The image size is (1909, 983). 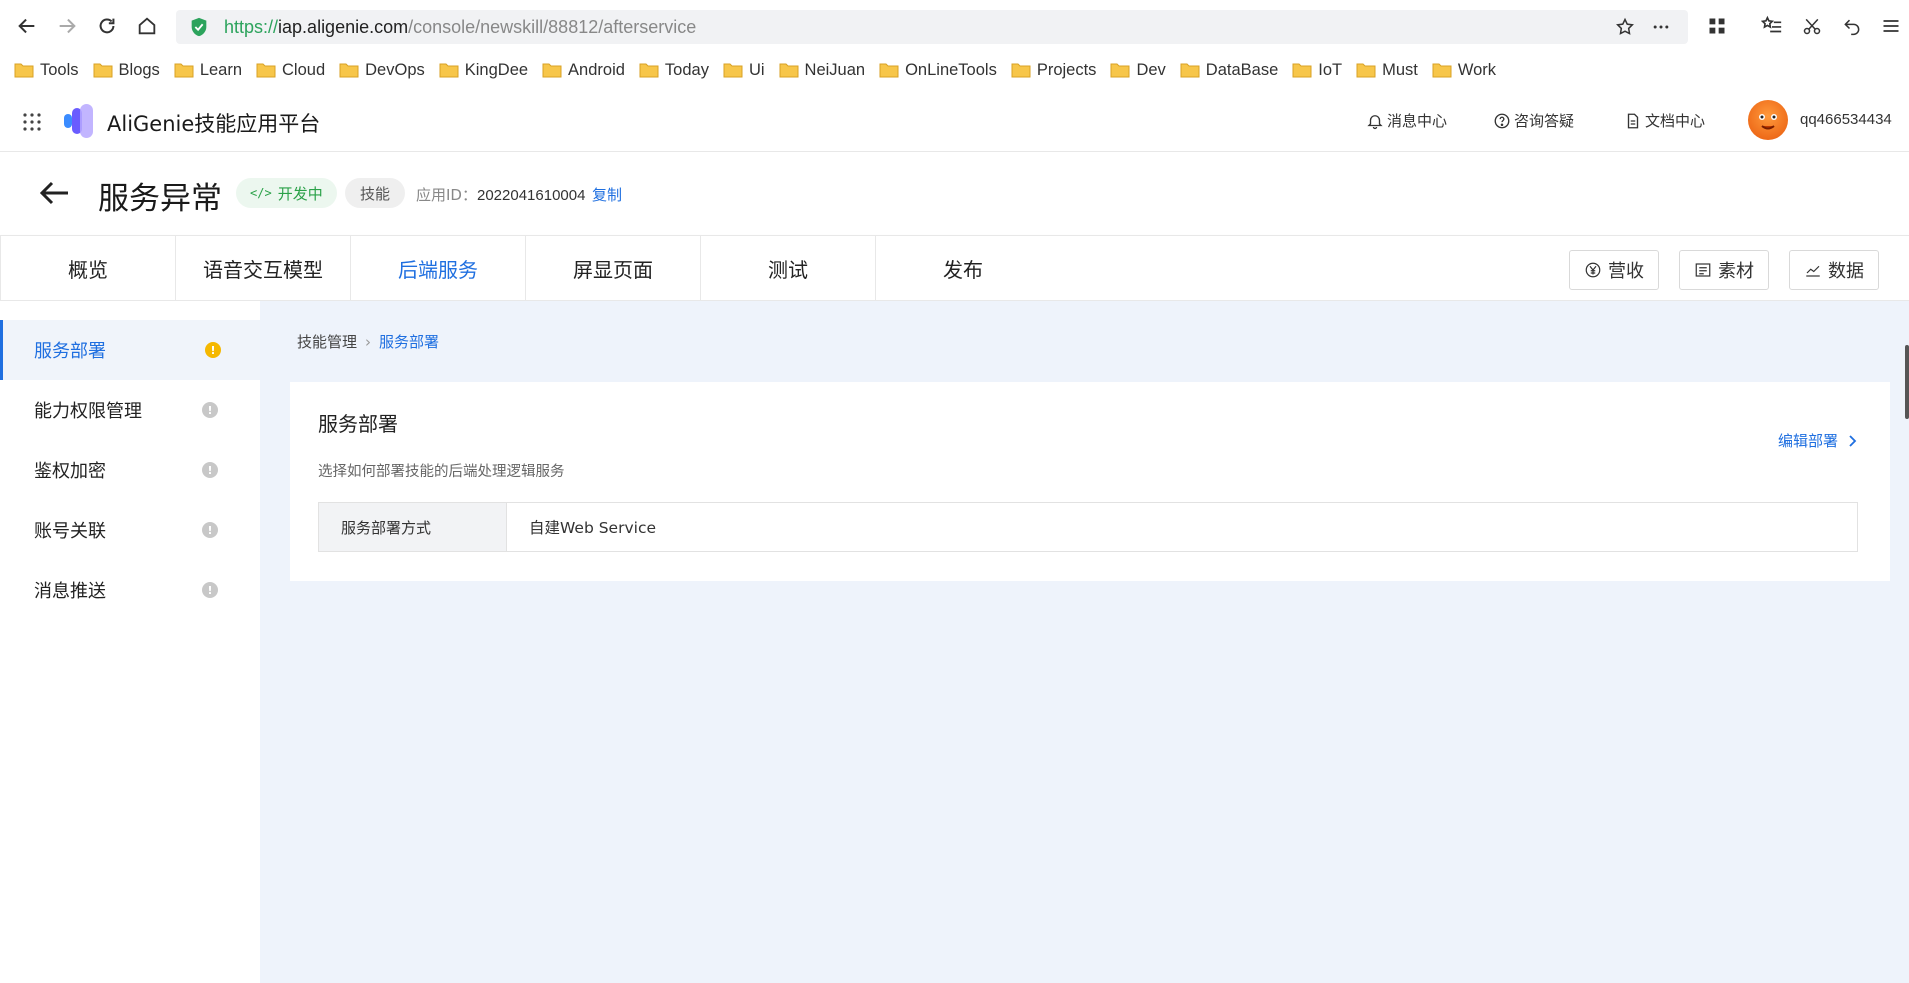 What do you see at coordinates (787, 268) in the screenshot?
I see `tab-test: 测试` at bounding box center [787, 268].